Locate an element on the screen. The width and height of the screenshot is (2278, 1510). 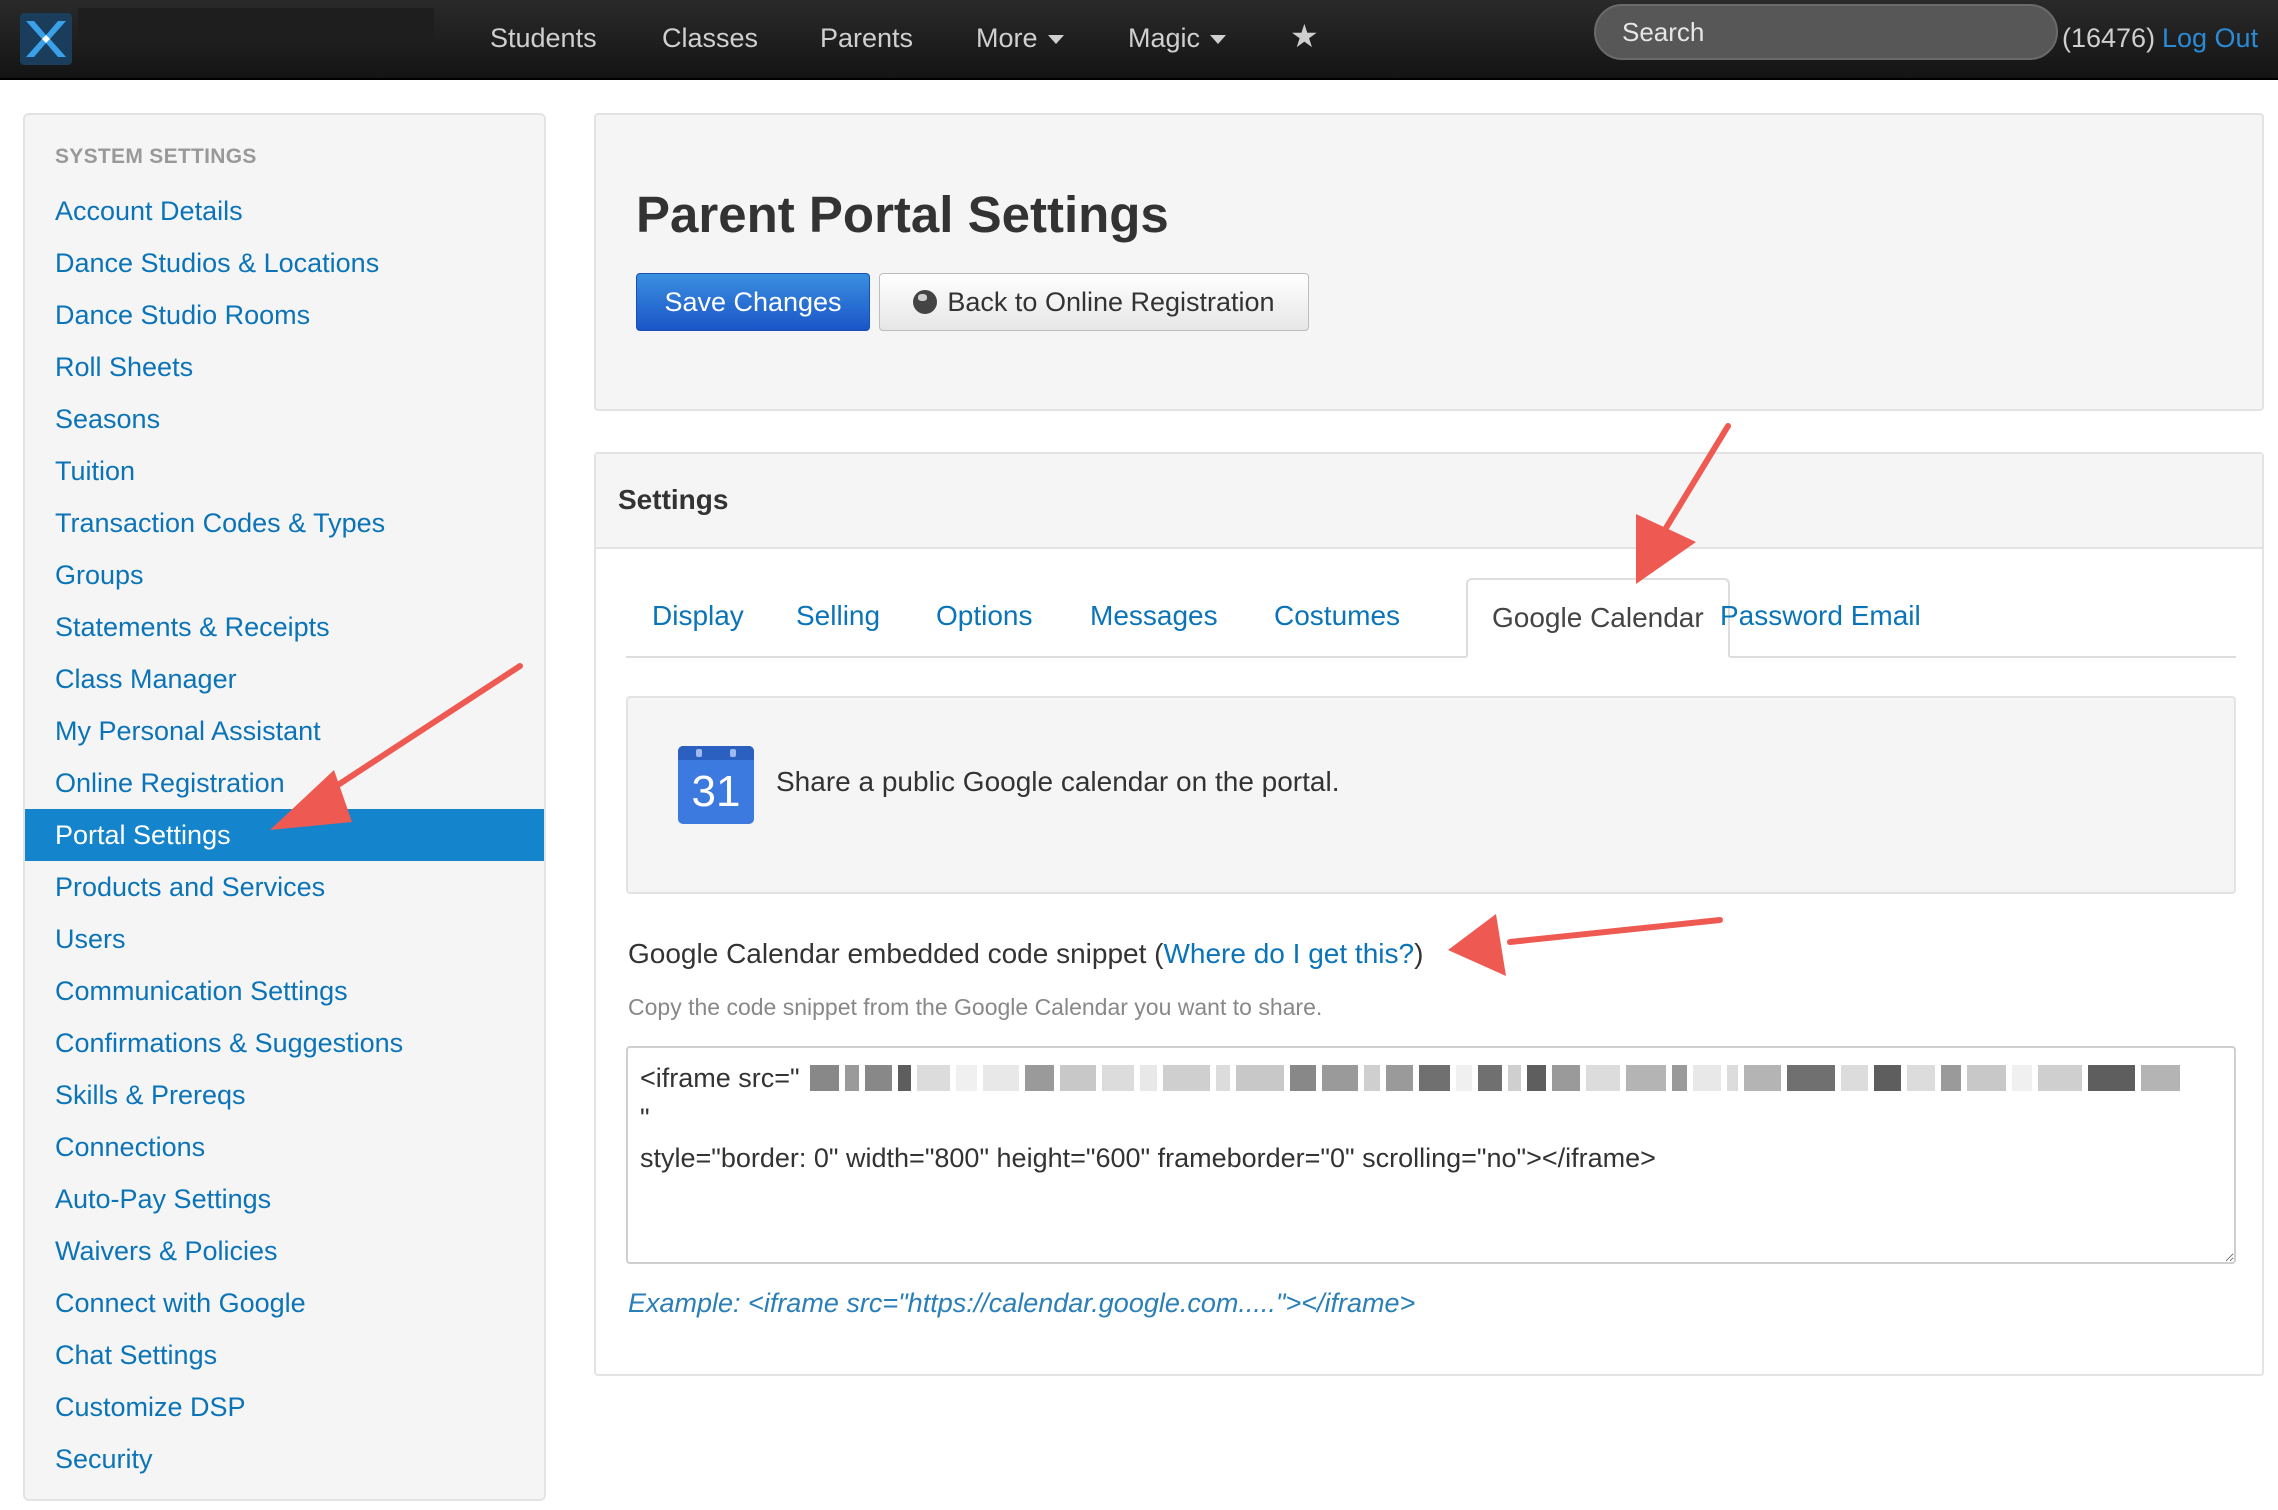
sidebar-item-seasons: Seasons is located at coordinates (284, 419).